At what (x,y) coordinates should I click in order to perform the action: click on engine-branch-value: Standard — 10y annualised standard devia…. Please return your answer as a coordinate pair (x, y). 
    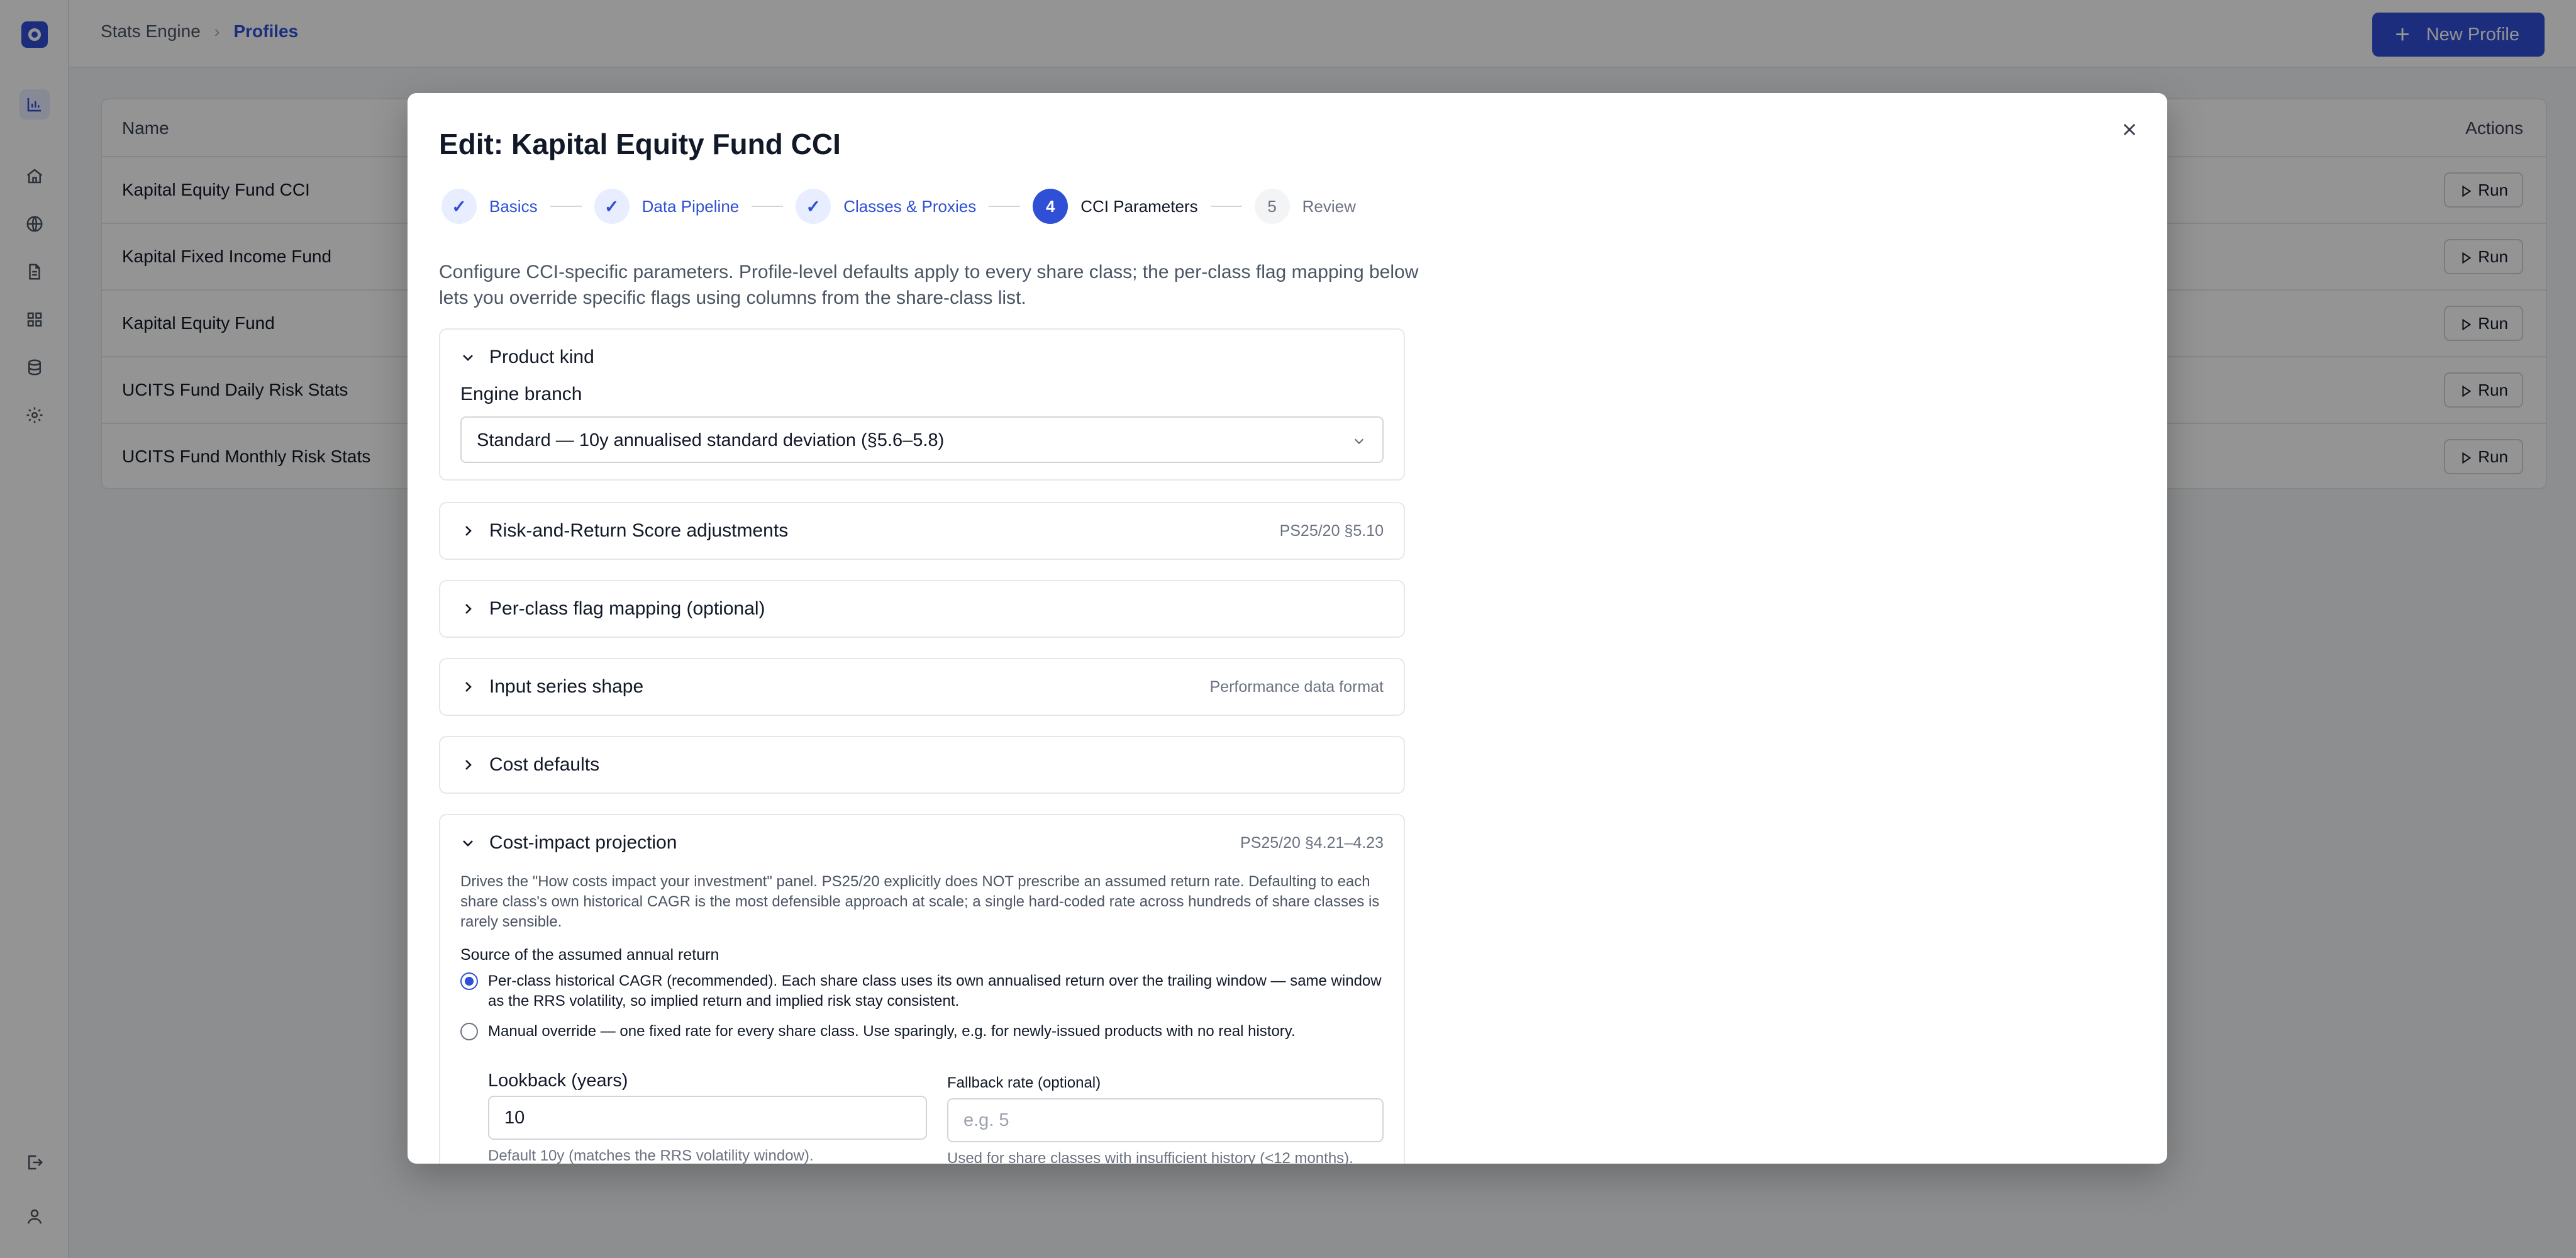
    Looking at the image, I should click on (711, 440).